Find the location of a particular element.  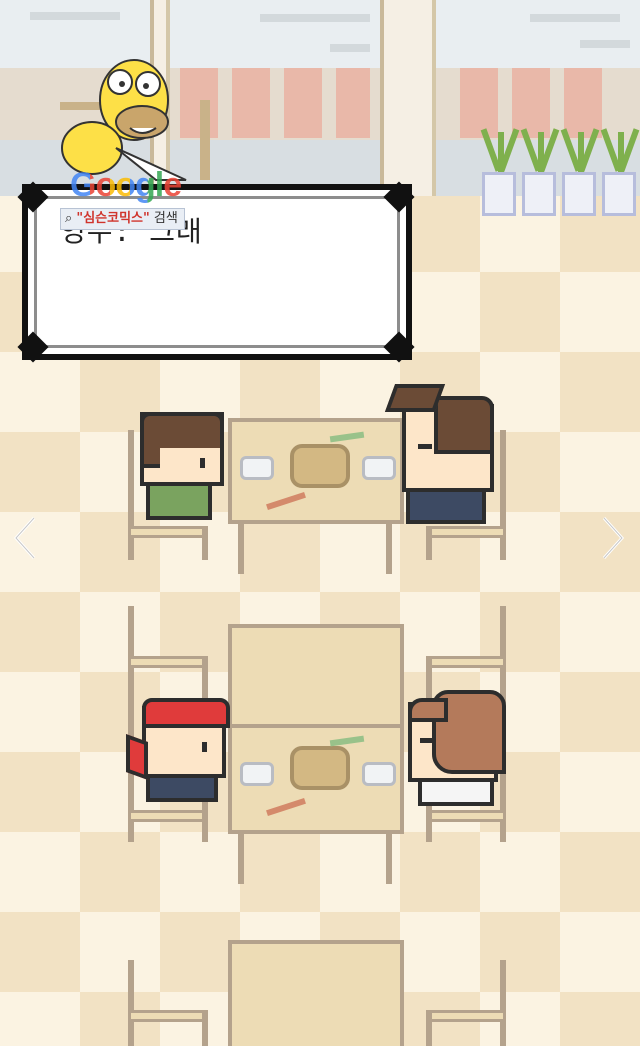

watermark-search-bar: ⌕ "심슨코믹스" 검색 is located at coordinates (122, 219).